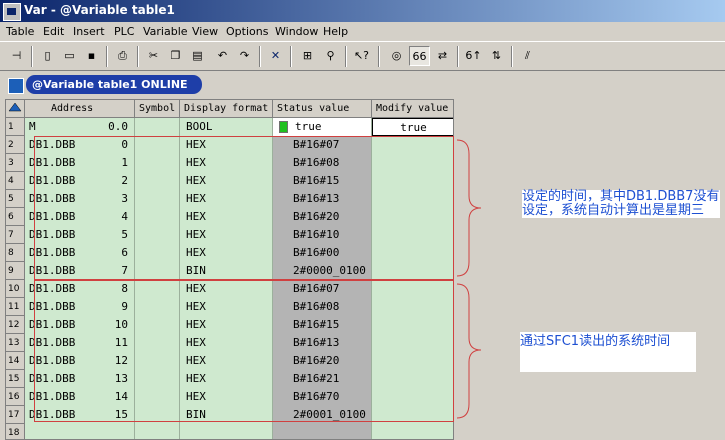 This screenshot has width=725, height=440. Describe the element at coordinates (12, 12) in the screenshot. I see `app-icon` at that location.